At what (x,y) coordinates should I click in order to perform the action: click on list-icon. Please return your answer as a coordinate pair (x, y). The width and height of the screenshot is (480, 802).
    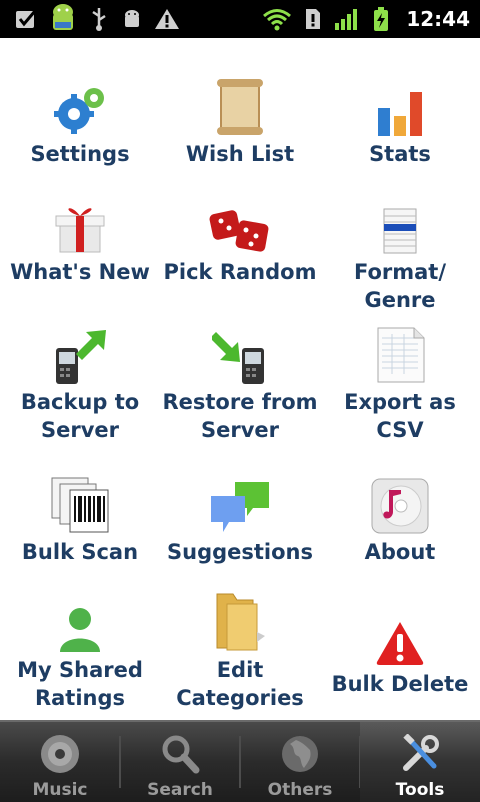
    Looking at the image, I should click on (400, 231).